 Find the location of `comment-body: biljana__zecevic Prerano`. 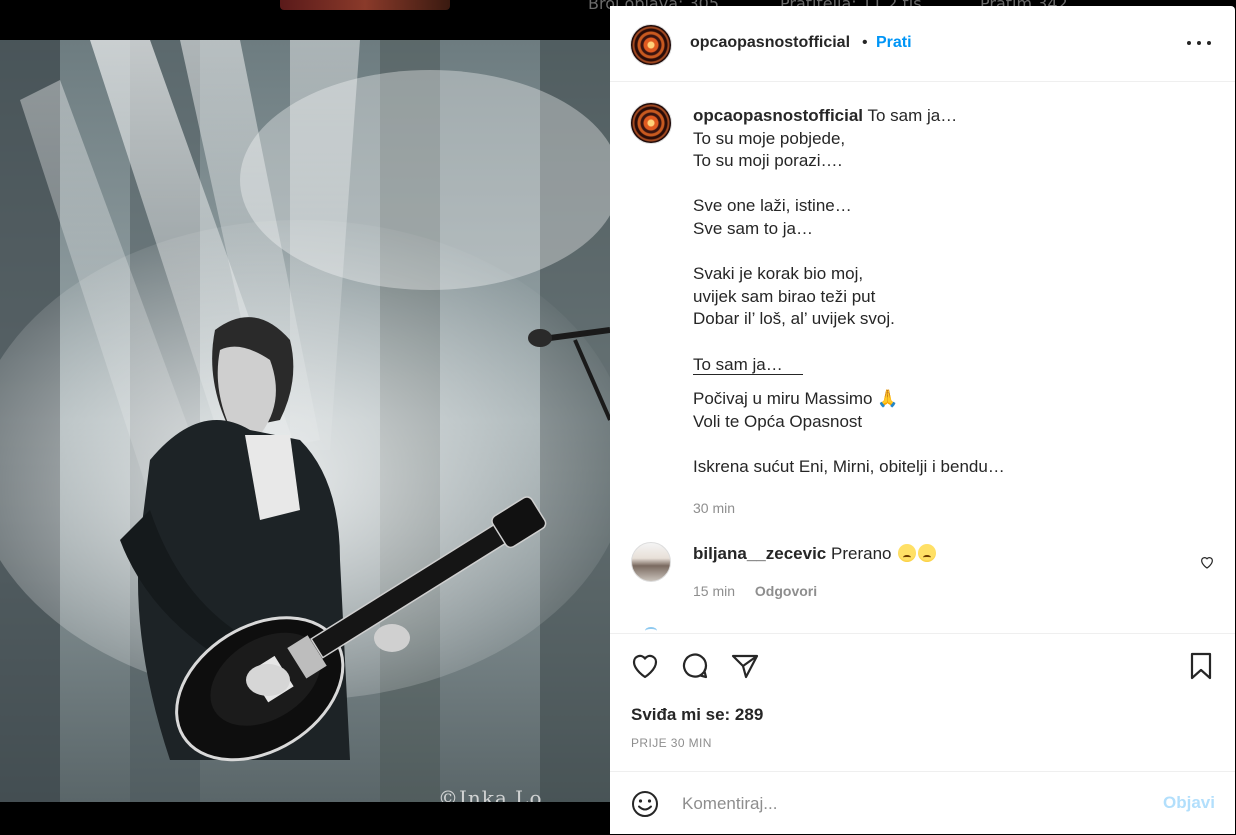

comment-body: biljana__zecevic Prerano is located at coordinates (815, 554).